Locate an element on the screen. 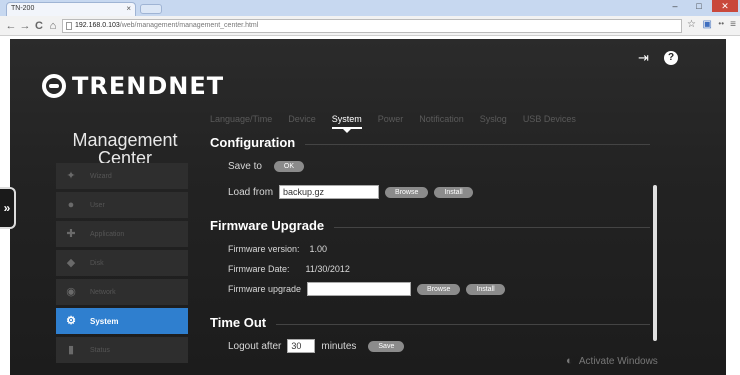 This screenshot has height=375, width=740. sidebar-item-label: Wizard is located at coordinates (101, 176).